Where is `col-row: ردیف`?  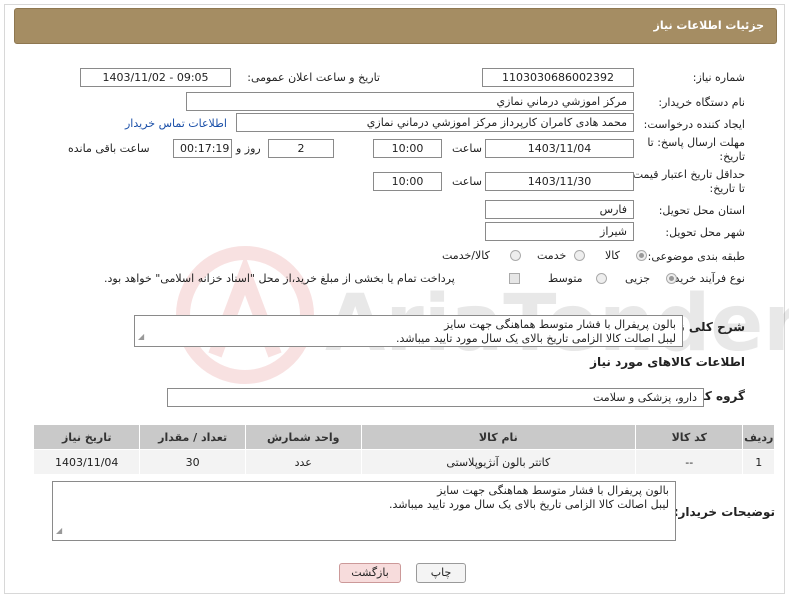 col-row: ردیف is located at coordinates (758, 437).